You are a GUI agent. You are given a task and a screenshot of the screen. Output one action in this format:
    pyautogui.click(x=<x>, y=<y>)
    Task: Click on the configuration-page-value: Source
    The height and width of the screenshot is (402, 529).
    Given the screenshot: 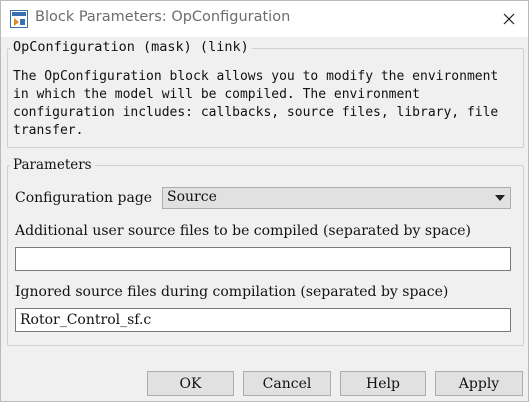 What is the action you would take?
    pyautogui.click(x=192, y=197)
    